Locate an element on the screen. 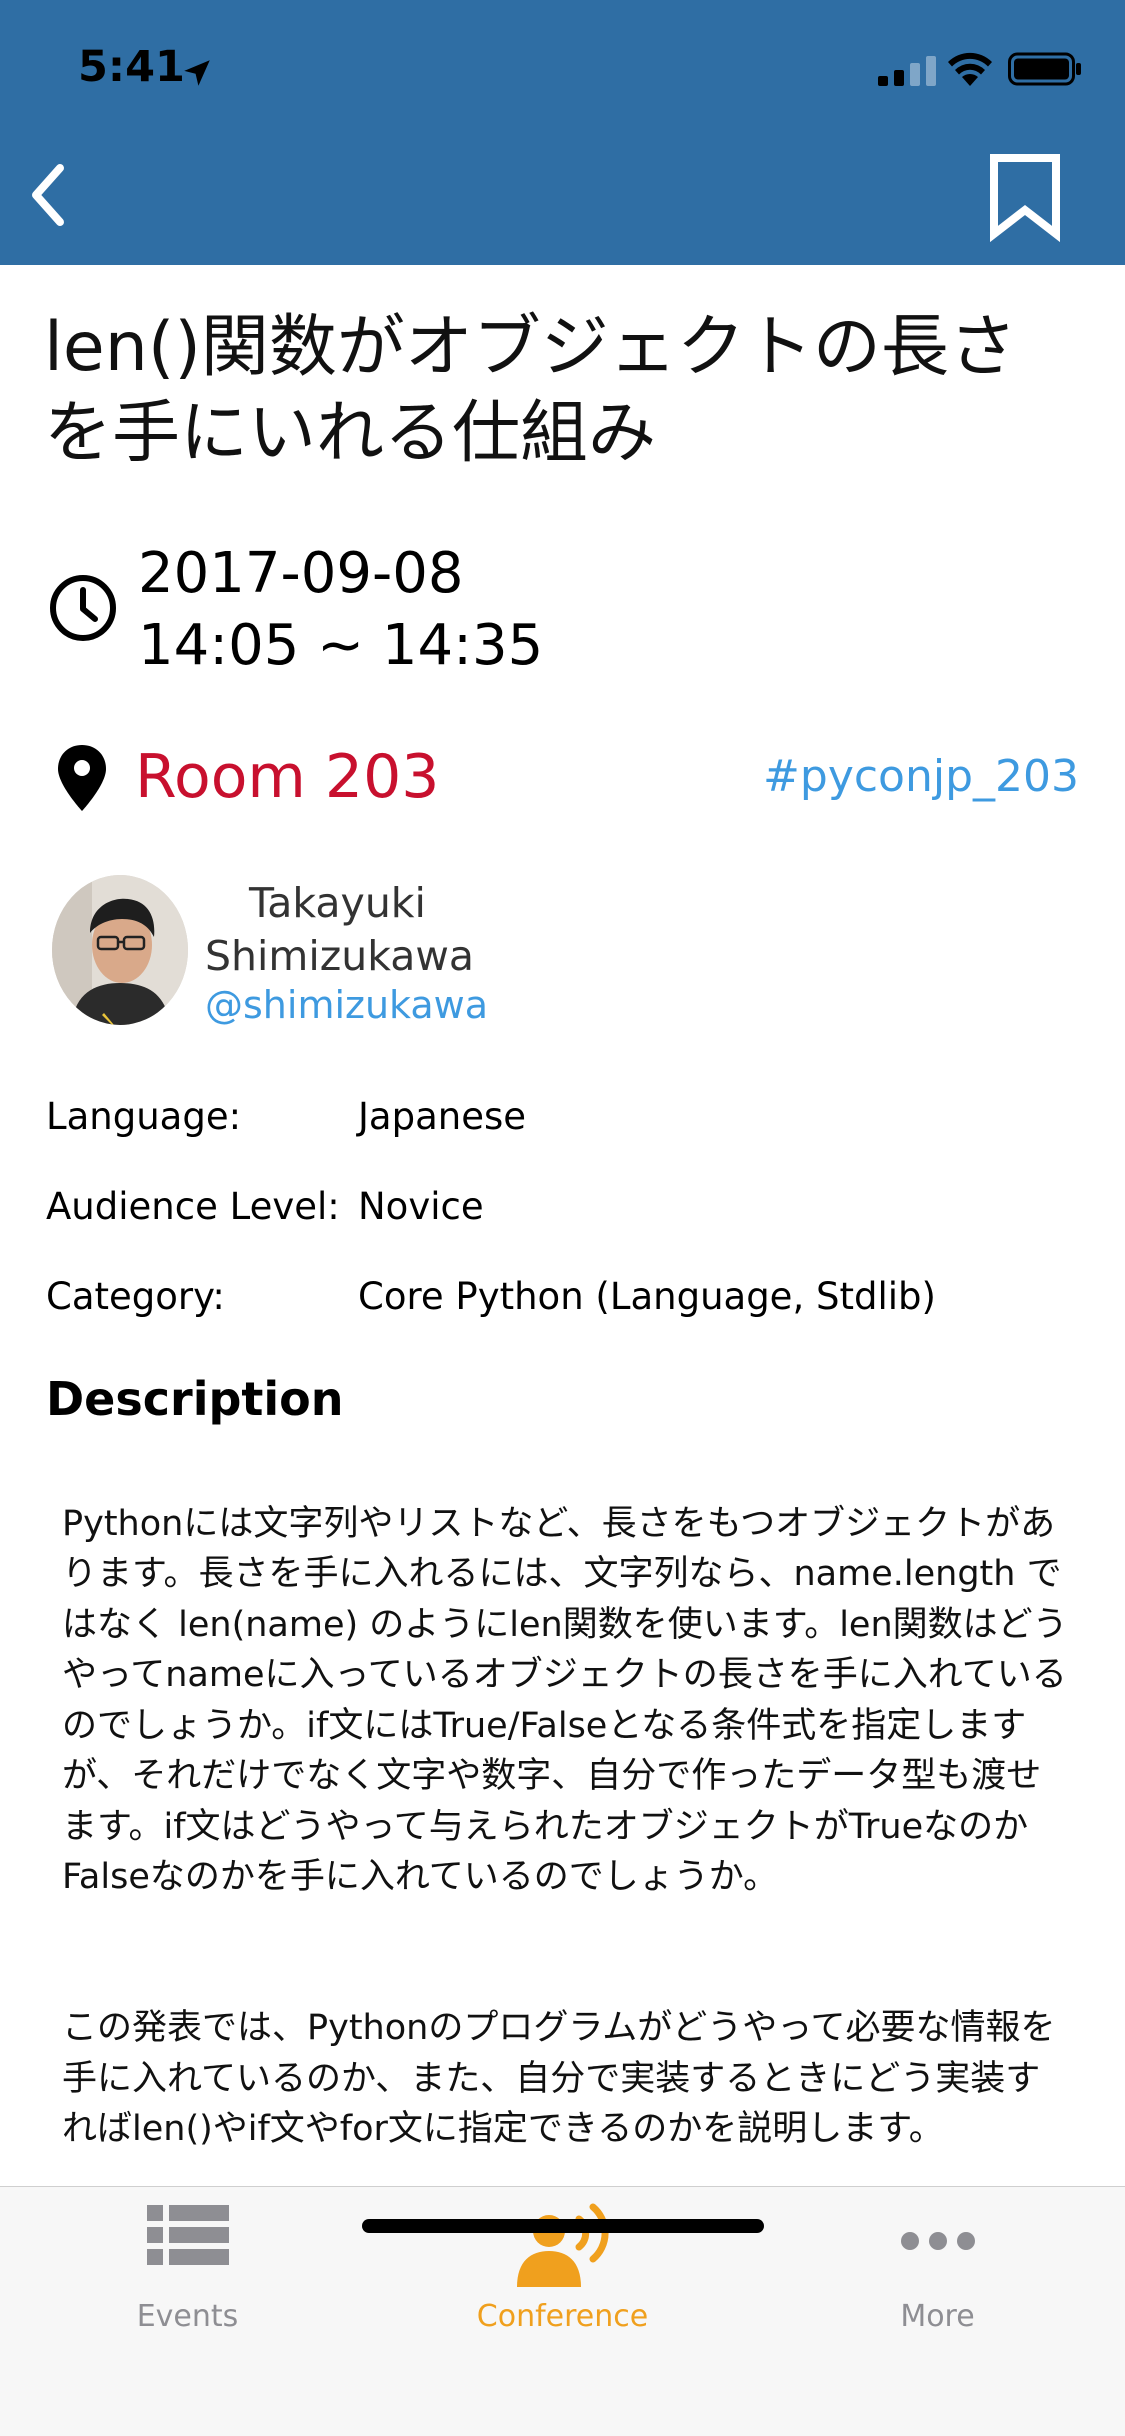  speaker-avatar is located at coordinates (120, 950).